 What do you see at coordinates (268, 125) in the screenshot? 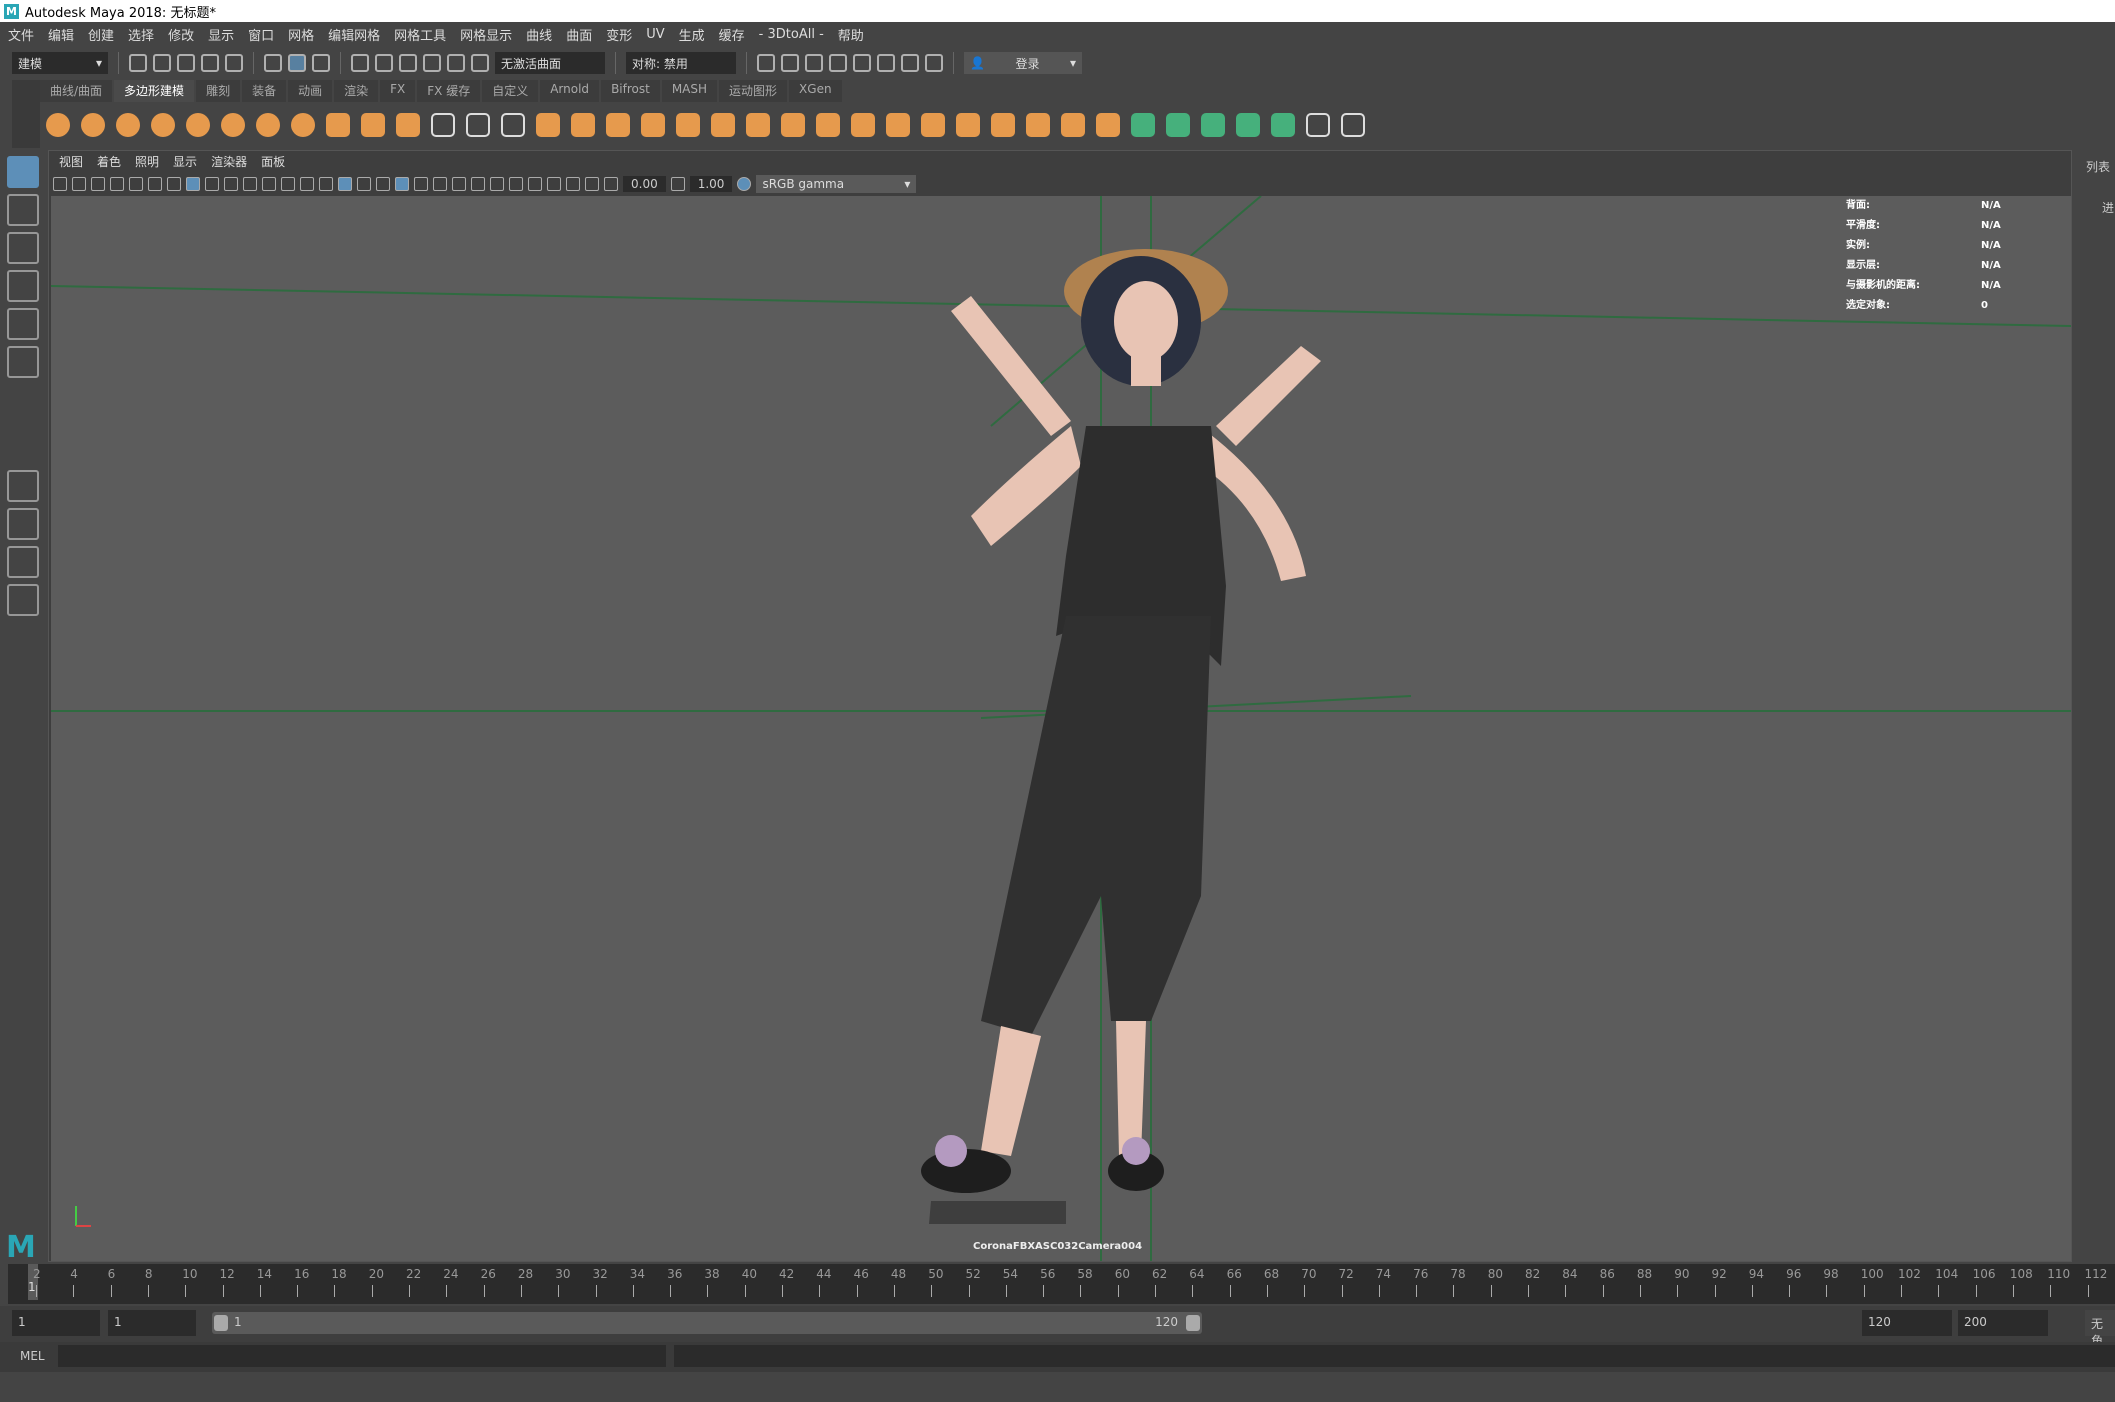
I see `disc-icon` at bounding box center [268, 125].